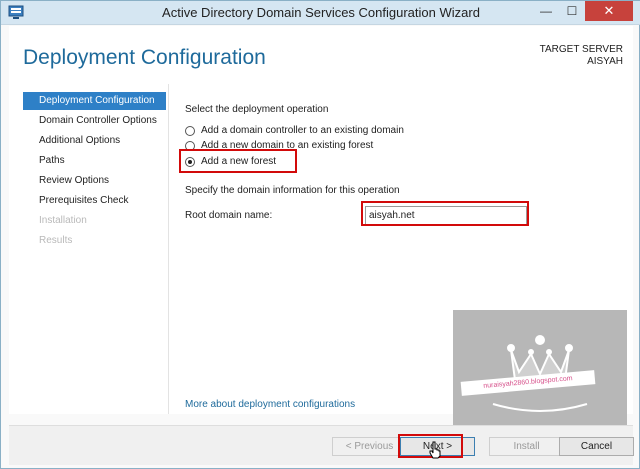  Describe the element at coordinates (257, 109) in the screenshot. I see `select-operation-label: Select the deployment operation` at that location.